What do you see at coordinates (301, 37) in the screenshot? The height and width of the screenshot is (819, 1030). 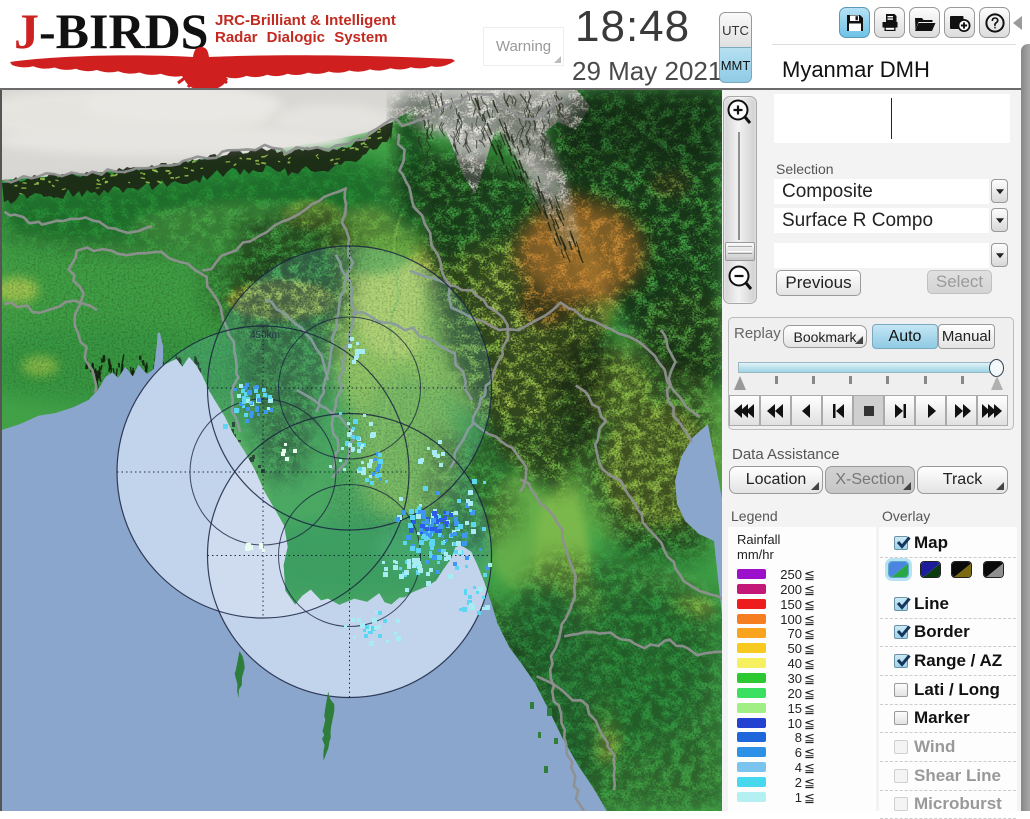 I see `svg-text: Radar Dialogic System` at bounding box center [301, 37].